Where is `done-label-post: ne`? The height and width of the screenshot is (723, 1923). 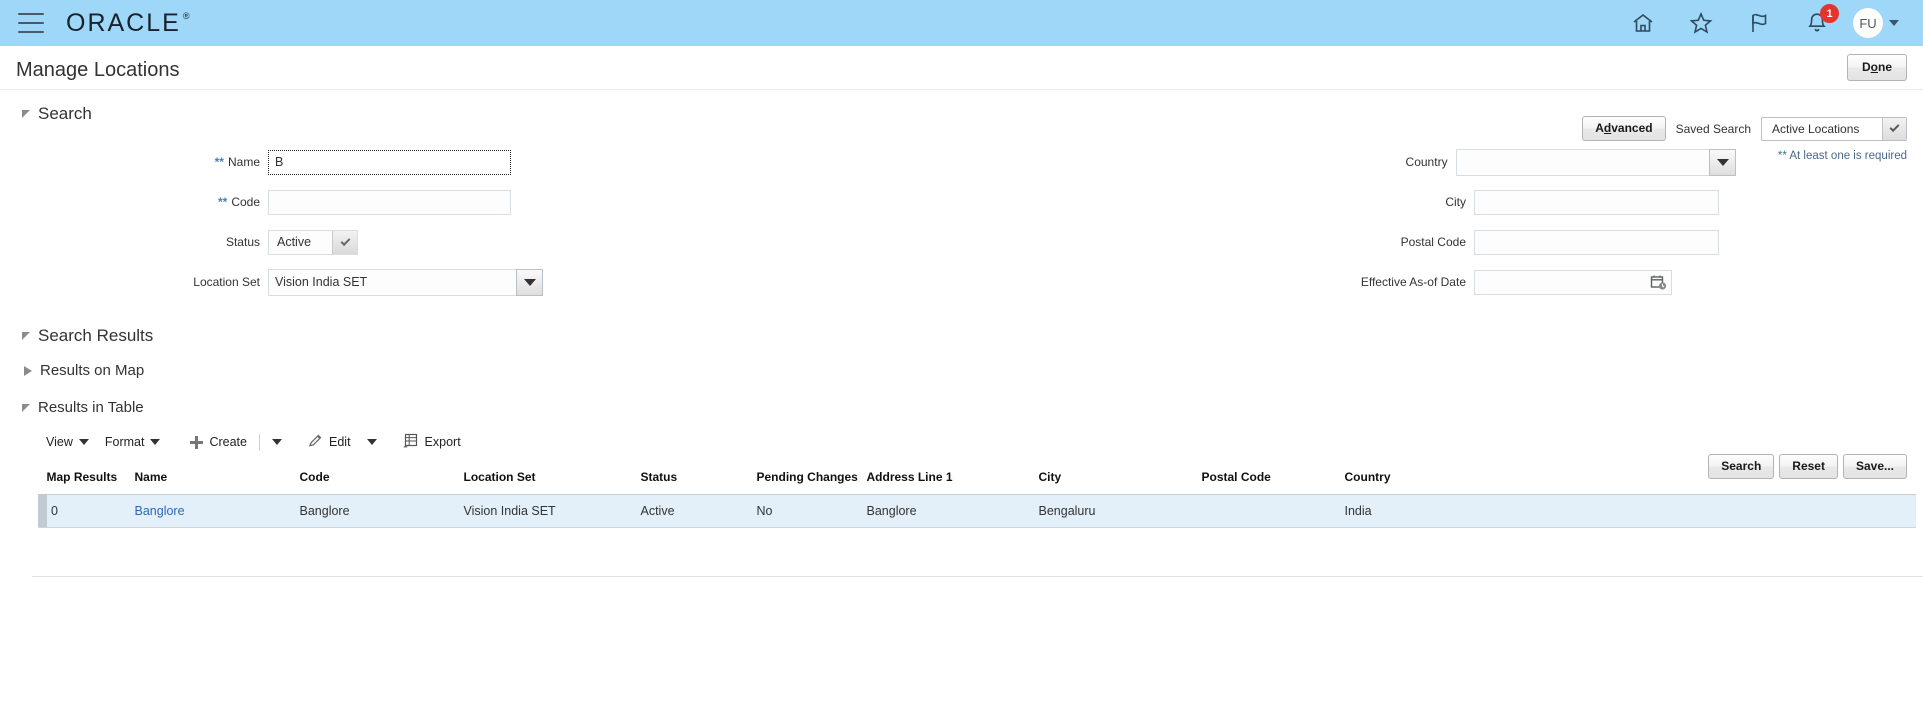 done-label-post: ne is located at coordinates (1884, 67).